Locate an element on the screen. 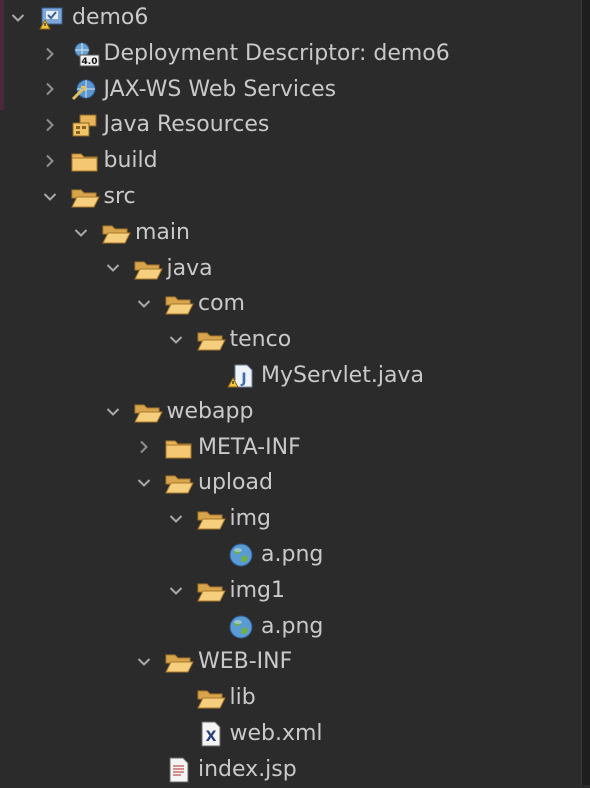  view-border is located at coordinates (585, 392).